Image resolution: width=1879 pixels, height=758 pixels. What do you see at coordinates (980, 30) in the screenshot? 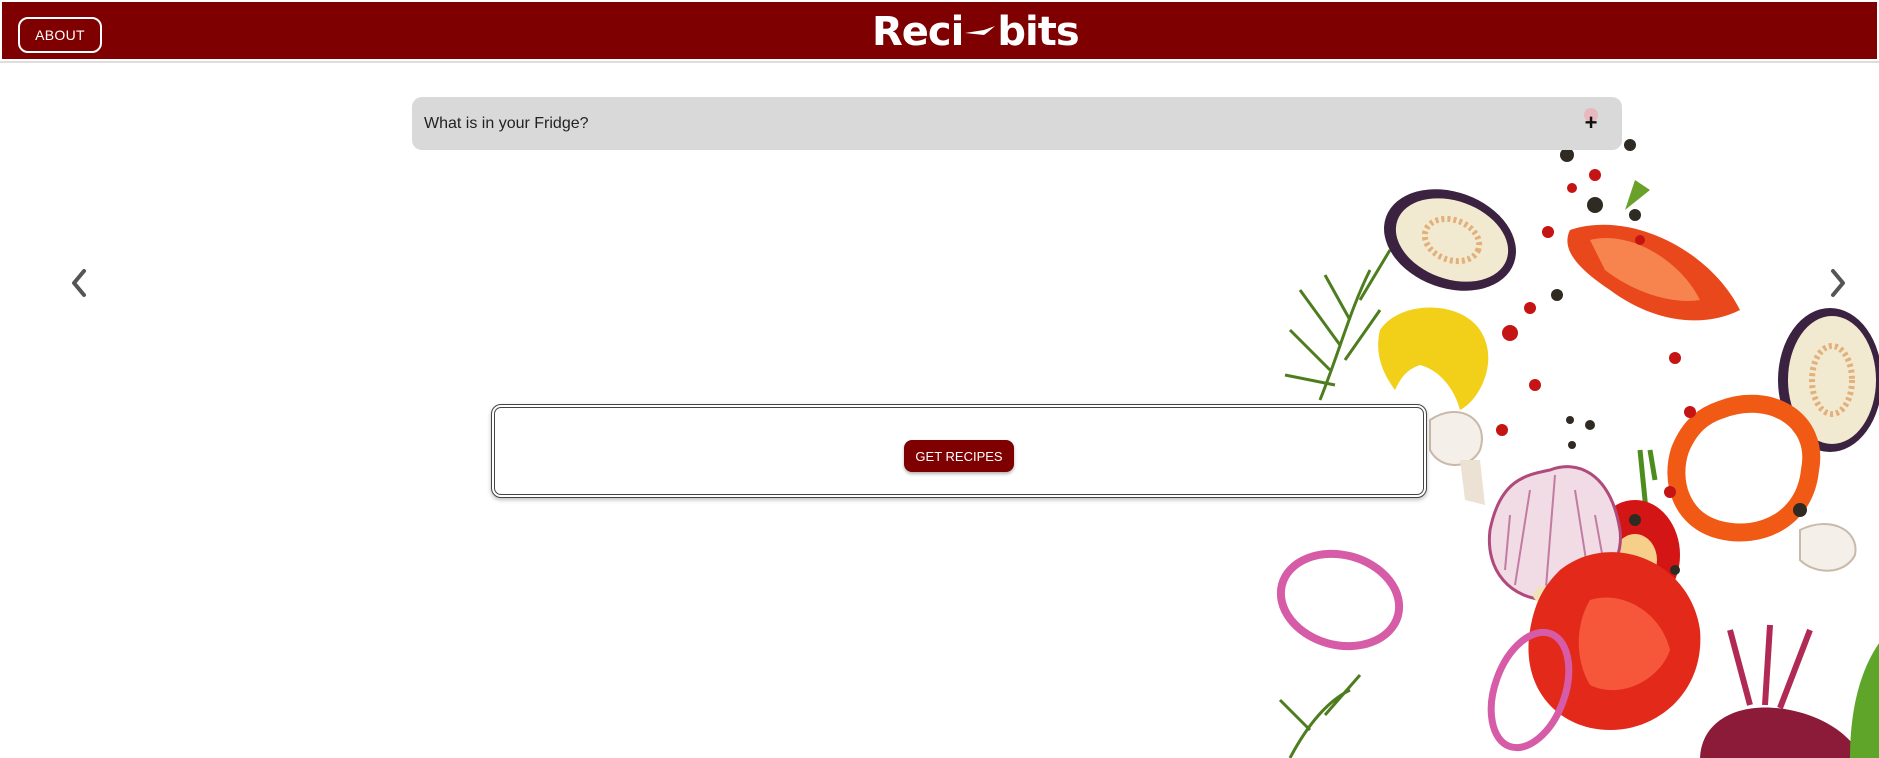
I see `knife-icon` at bounding box center [980, 30].